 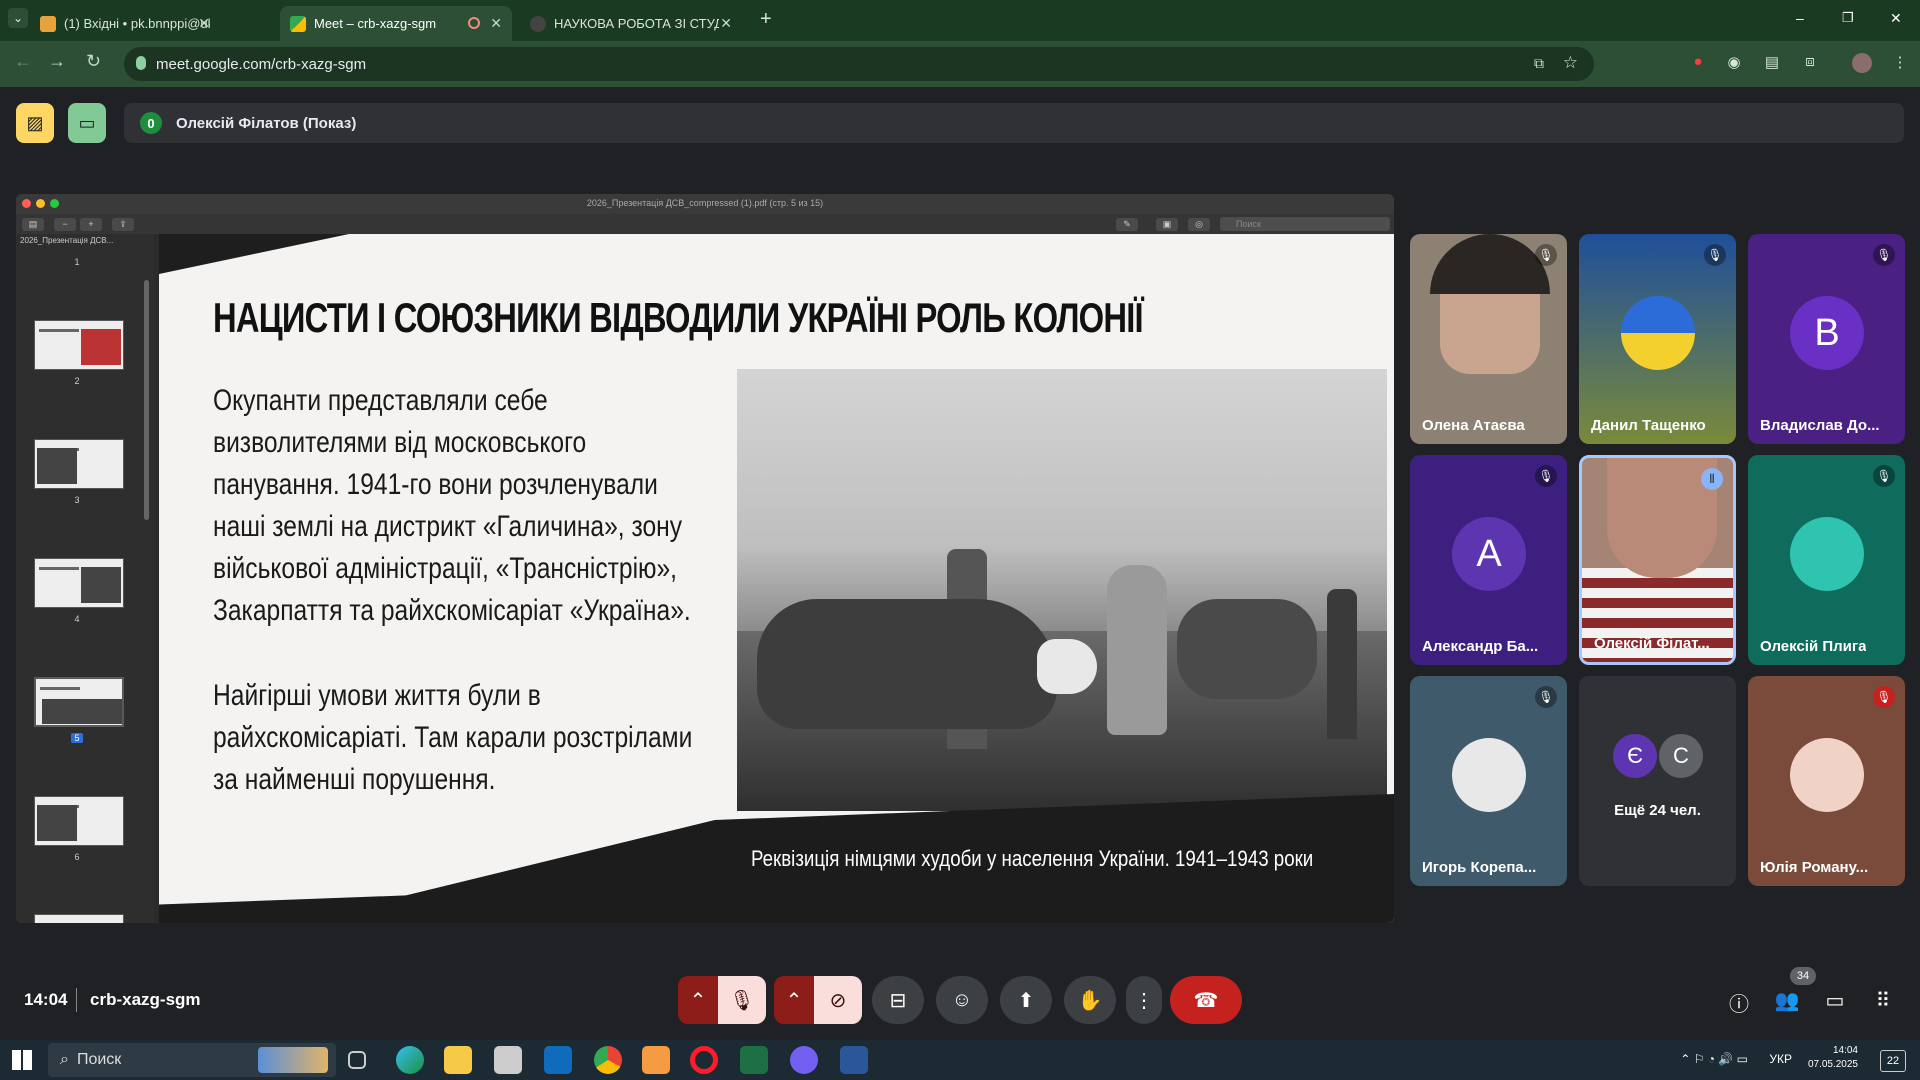 I want to click on profile-avatar, so click(x=1862, y=63).